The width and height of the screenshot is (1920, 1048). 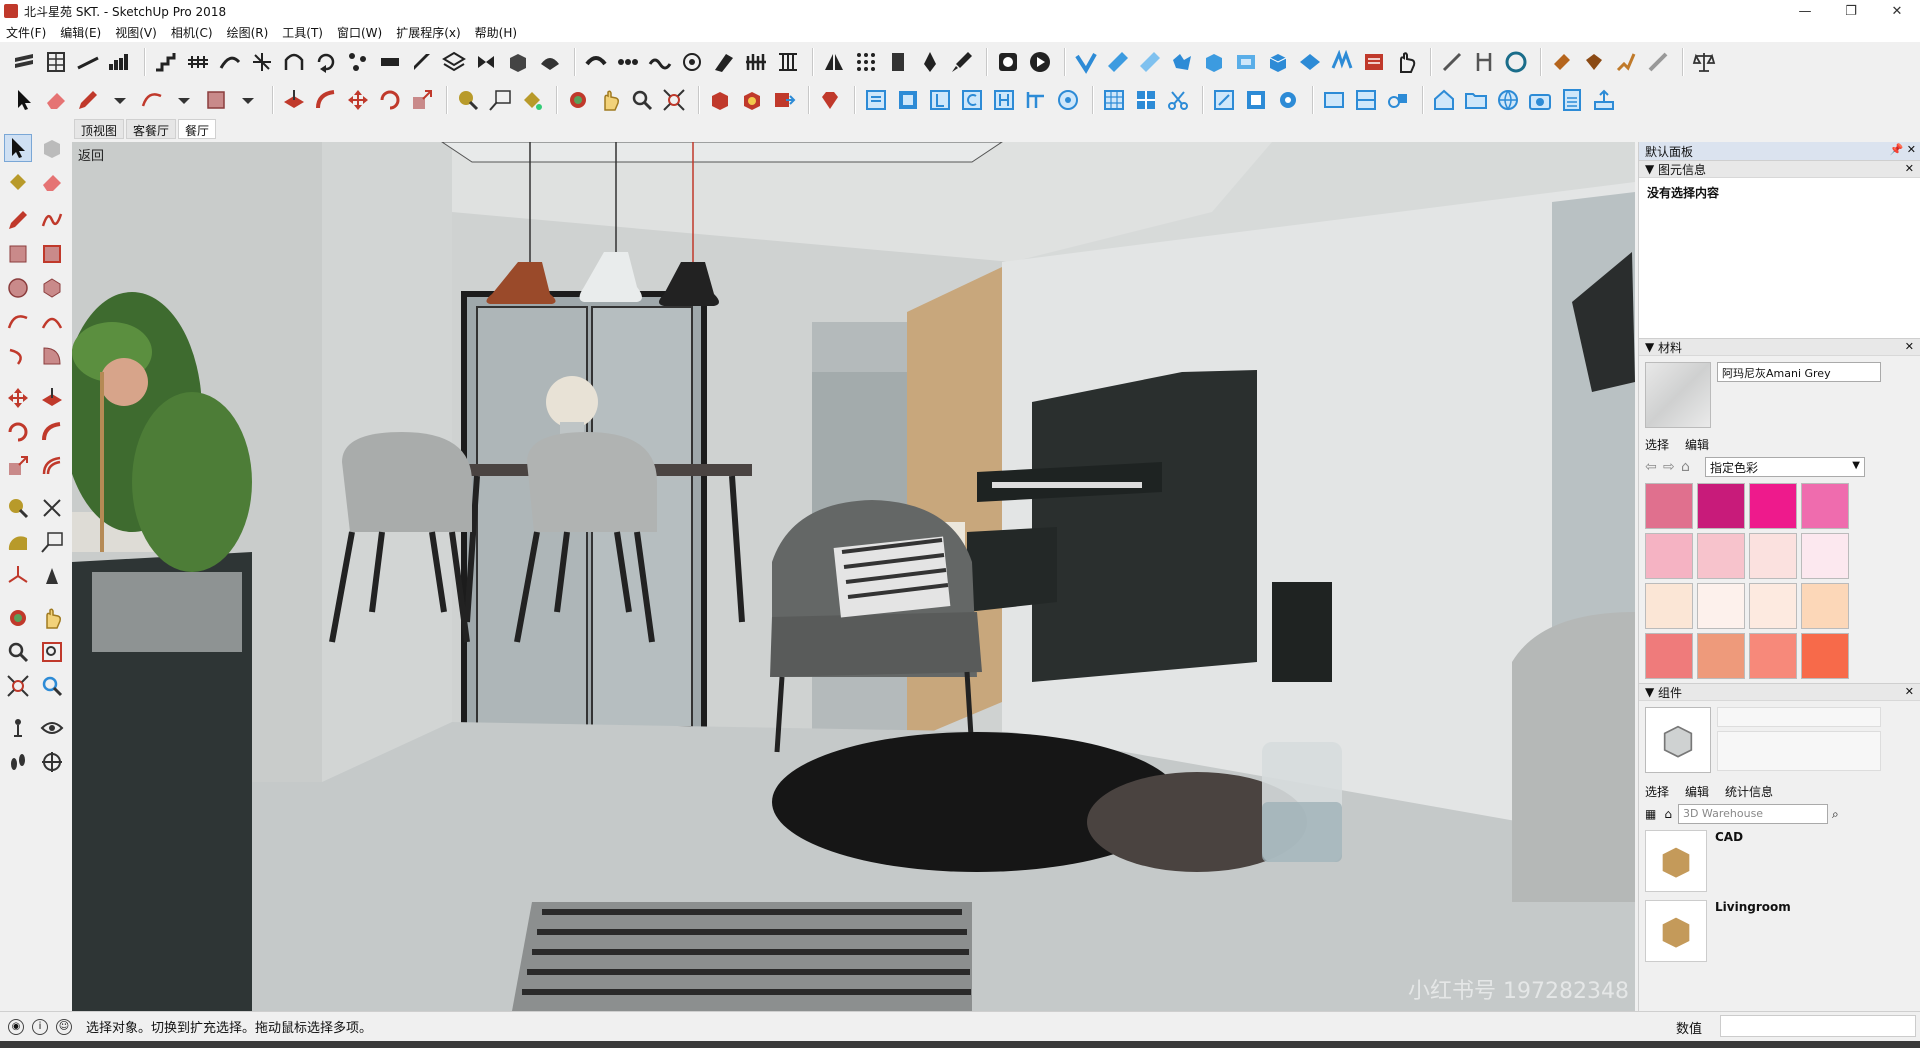 I want to click on grid-blue-button, so click(x=1114, y=100).